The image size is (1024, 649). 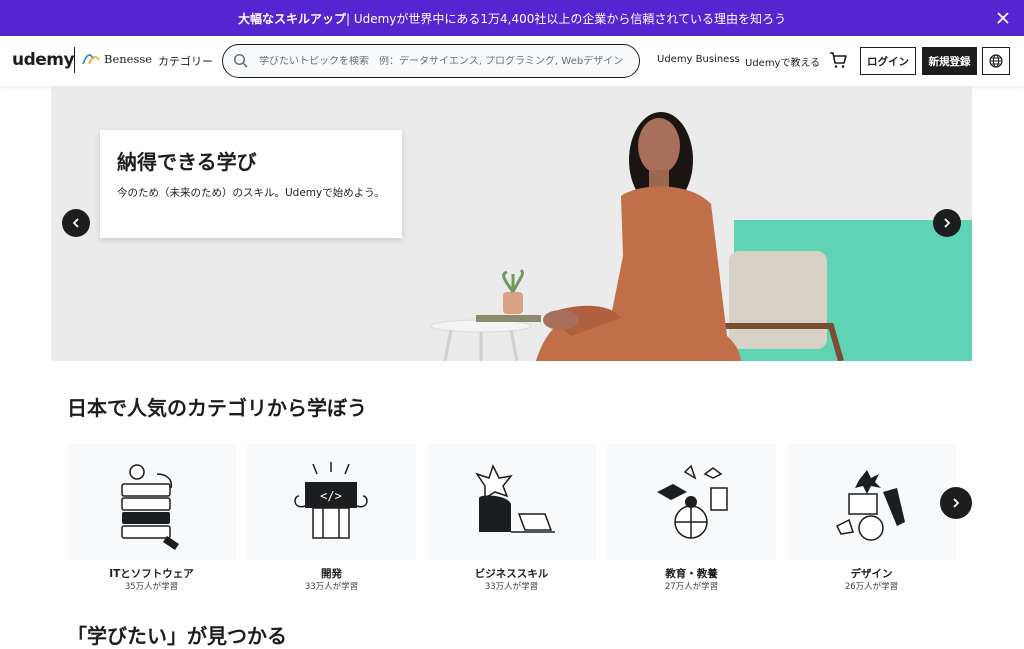 I want to click on category-card-design, so click(x=871, y=502).